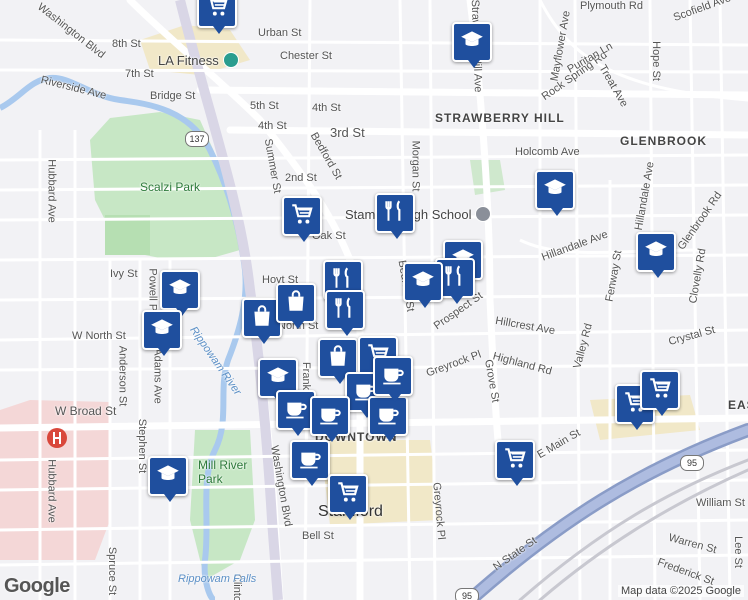 This screenshot has height=600, width=748. I want to click on street-label: Bridge St, so click(173, 96).